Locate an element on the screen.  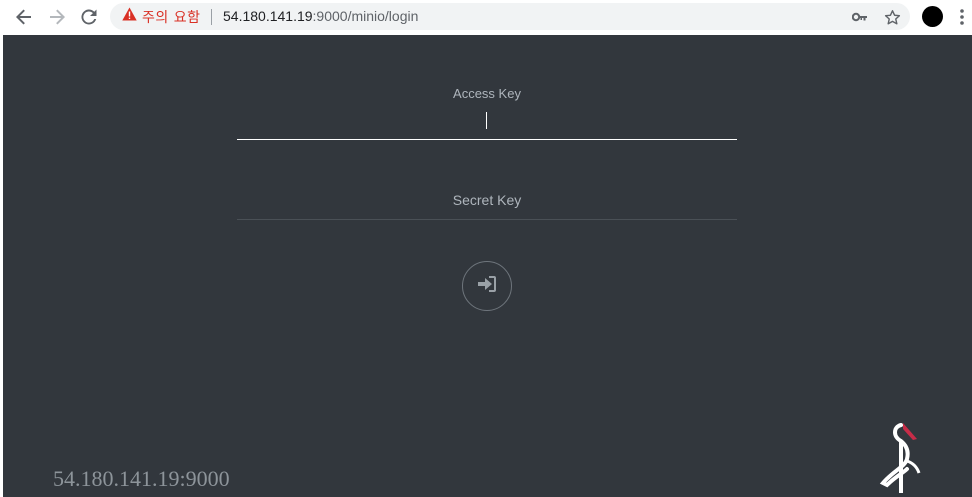
url-text: 54.180.141.19:9000/minio/login is located at coordinates (320, 16).